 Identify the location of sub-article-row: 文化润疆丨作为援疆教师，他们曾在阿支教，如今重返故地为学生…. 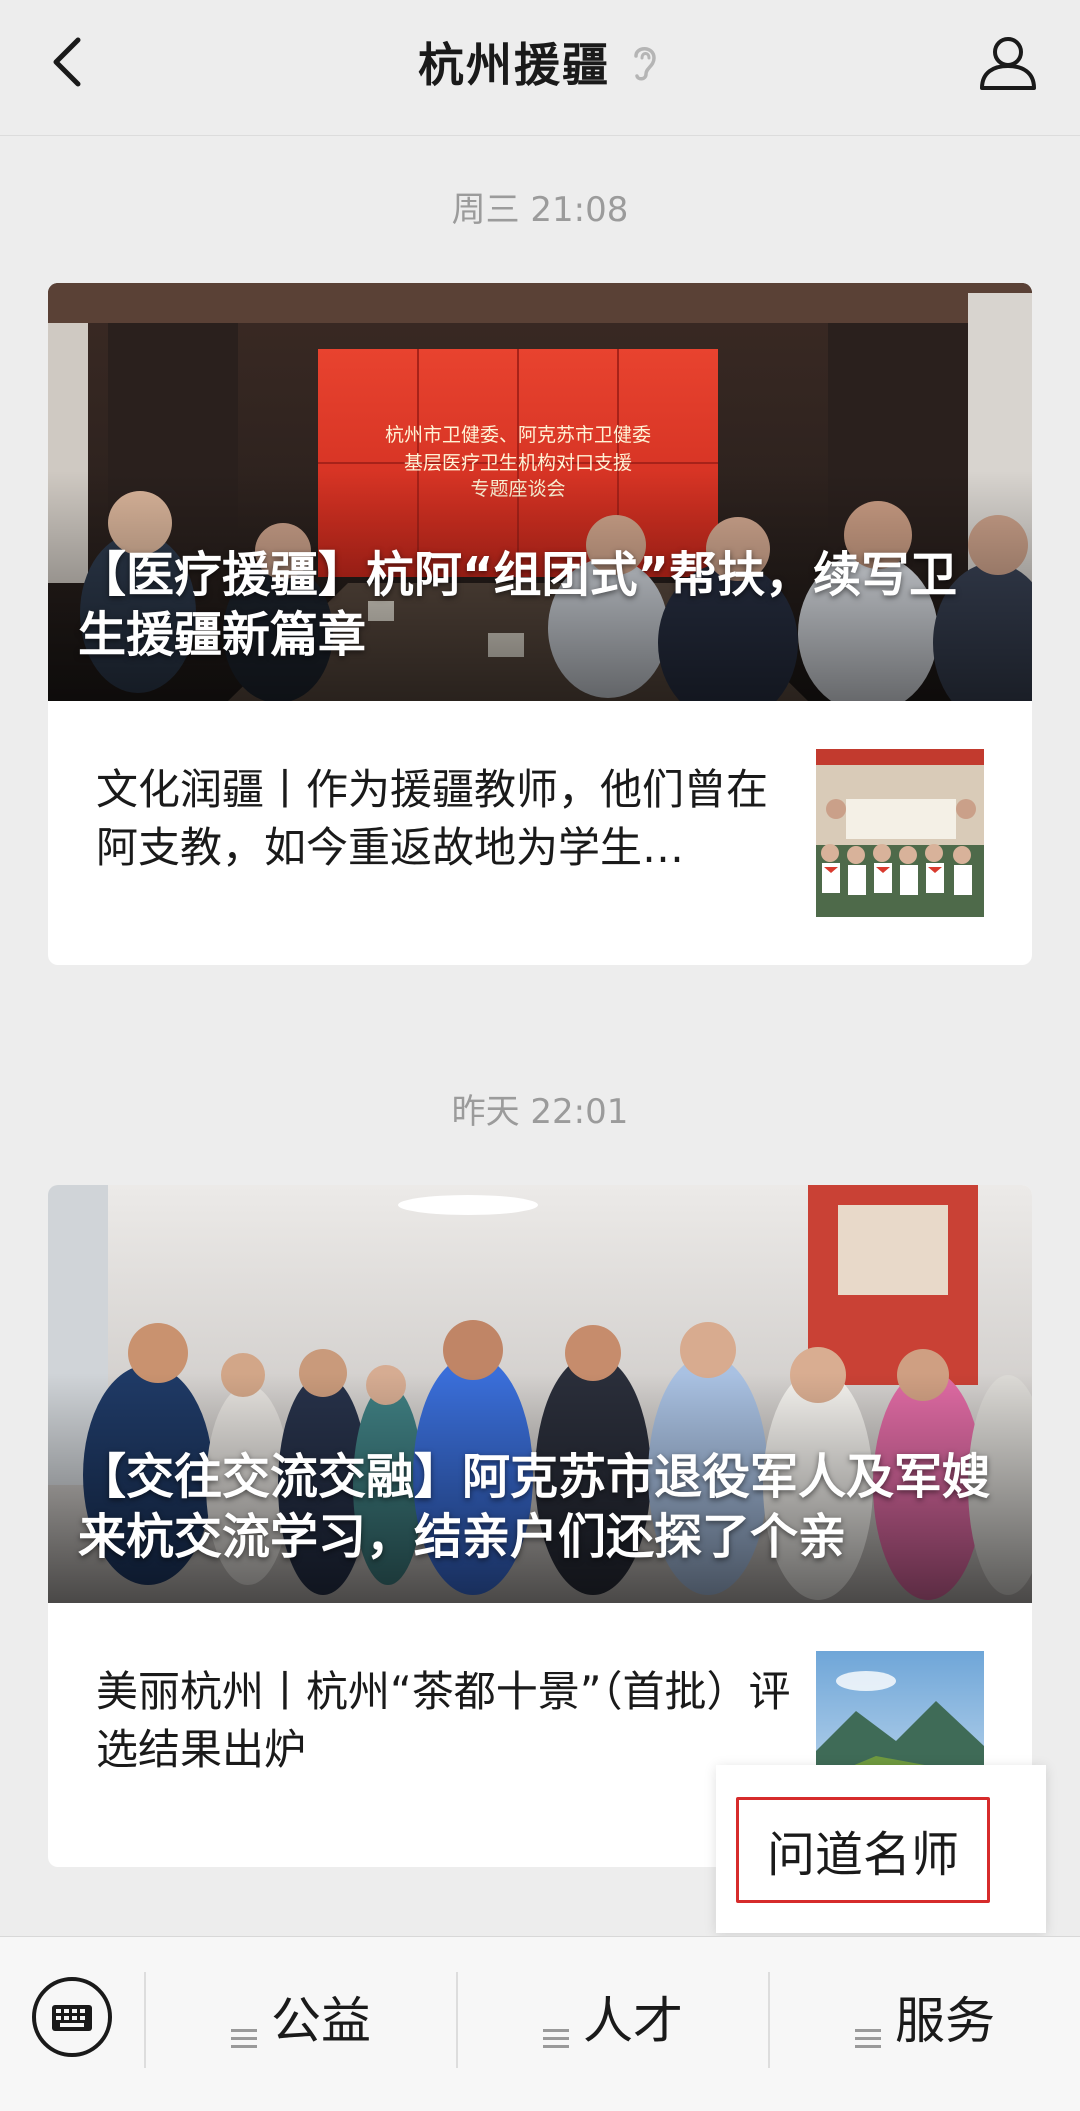
(540, 833).